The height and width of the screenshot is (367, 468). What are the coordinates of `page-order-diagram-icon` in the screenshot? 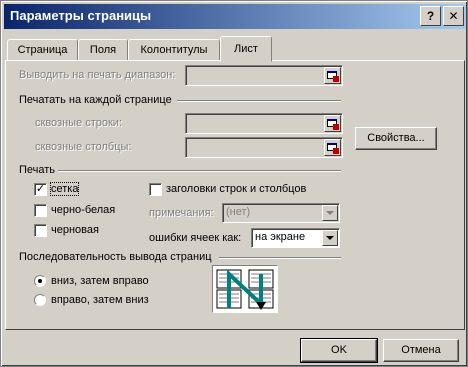 It's located at (245, 289).